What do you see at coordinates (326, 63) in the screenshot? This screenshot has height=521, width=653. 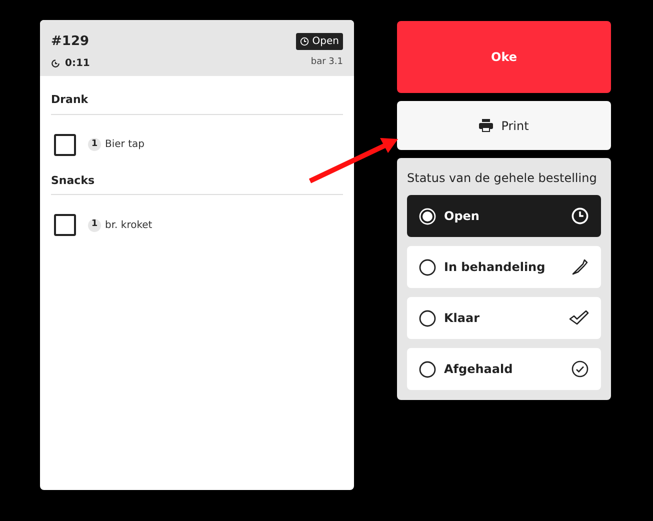 I see `location-label: bar 3.1` at bounding box center [326, 63].